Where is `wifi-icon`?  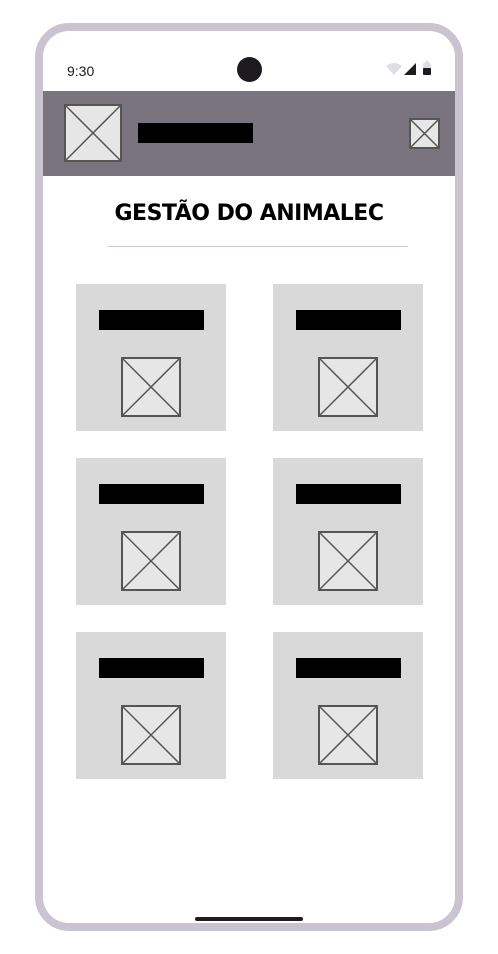 wifi-icon is located at coordinates (394, 69).